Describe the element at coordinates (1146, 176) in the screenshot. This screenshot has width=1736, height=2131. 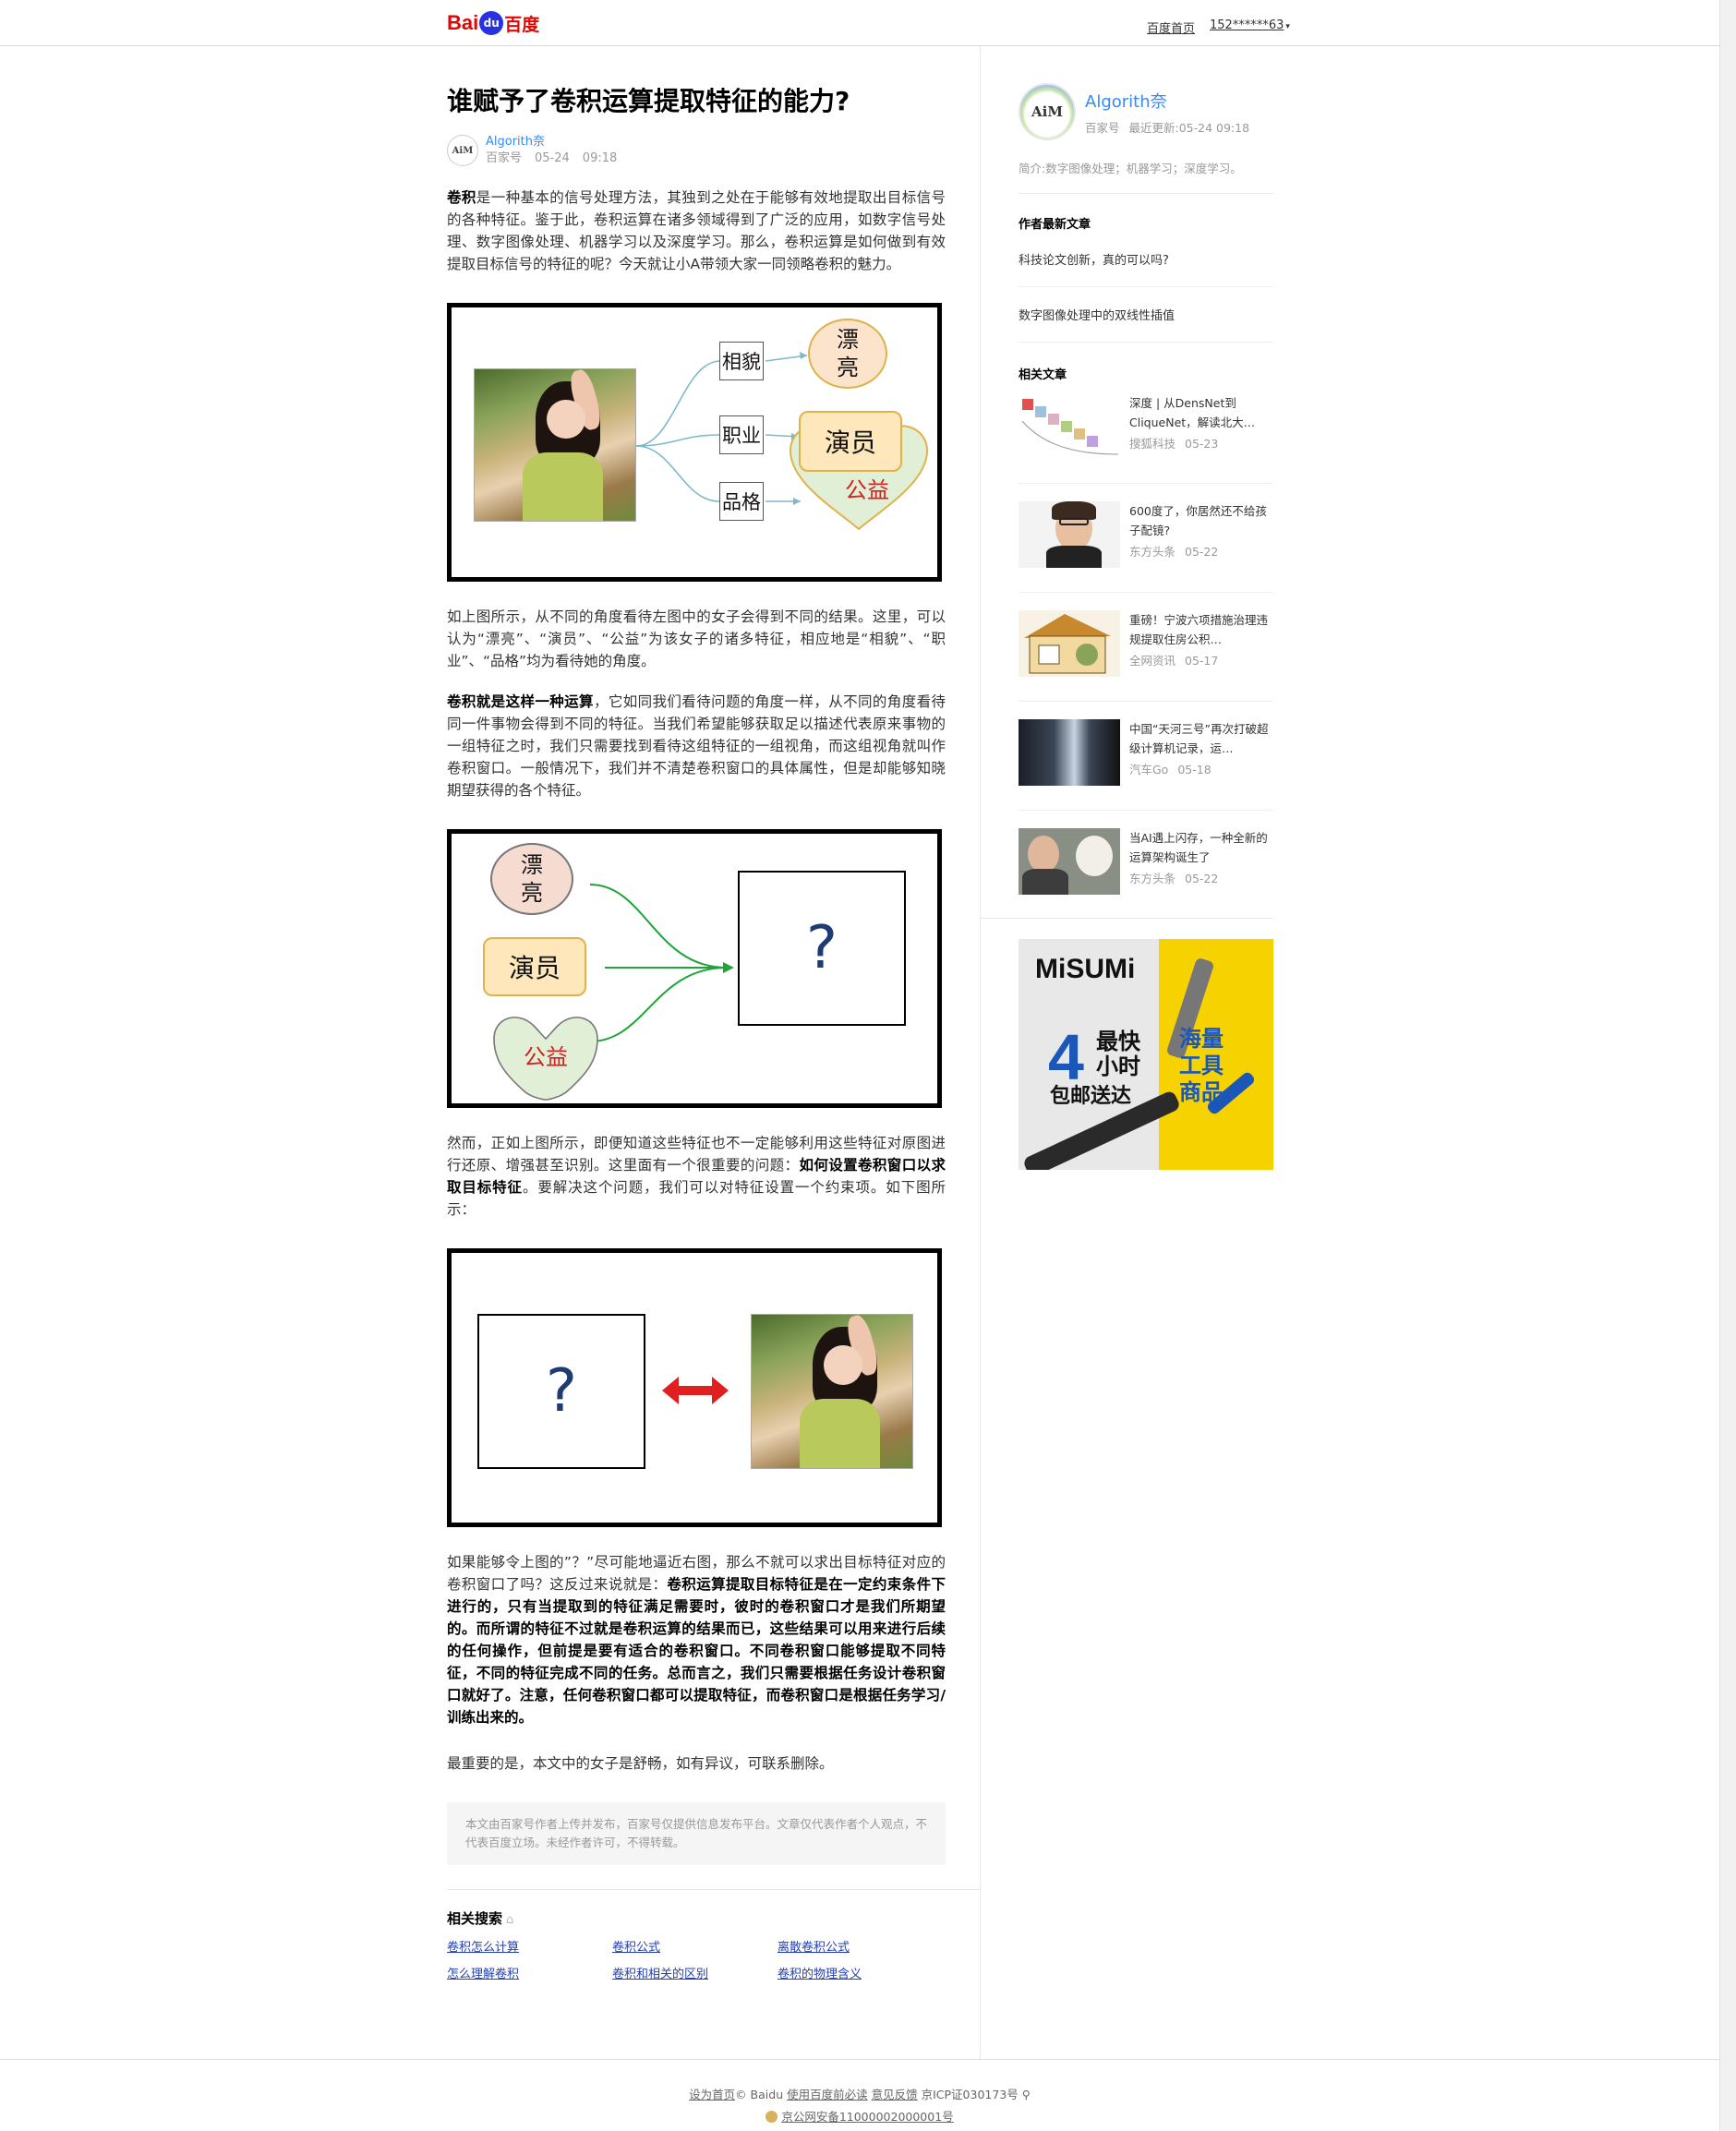
I see `sidebar-intro: 简介:数字图像处理；机器学习；深度学习。` at that location.